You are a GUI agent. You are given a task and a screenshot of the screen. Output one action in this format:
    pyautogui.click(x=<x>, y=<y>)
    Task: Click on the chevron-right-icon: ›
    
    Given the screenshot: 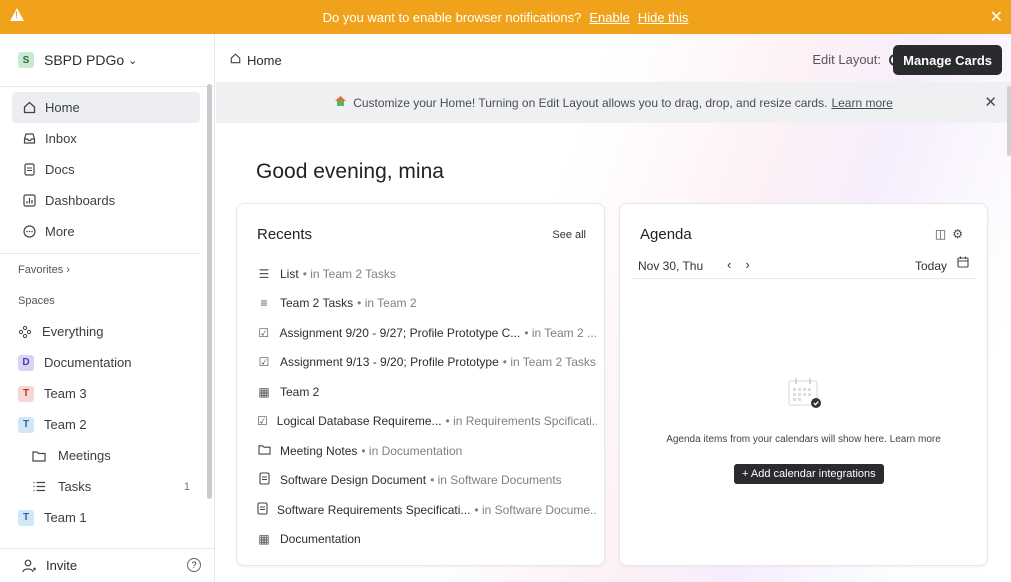 What is the action you would take?
    pyautogui.click(x=754, y=264)
    